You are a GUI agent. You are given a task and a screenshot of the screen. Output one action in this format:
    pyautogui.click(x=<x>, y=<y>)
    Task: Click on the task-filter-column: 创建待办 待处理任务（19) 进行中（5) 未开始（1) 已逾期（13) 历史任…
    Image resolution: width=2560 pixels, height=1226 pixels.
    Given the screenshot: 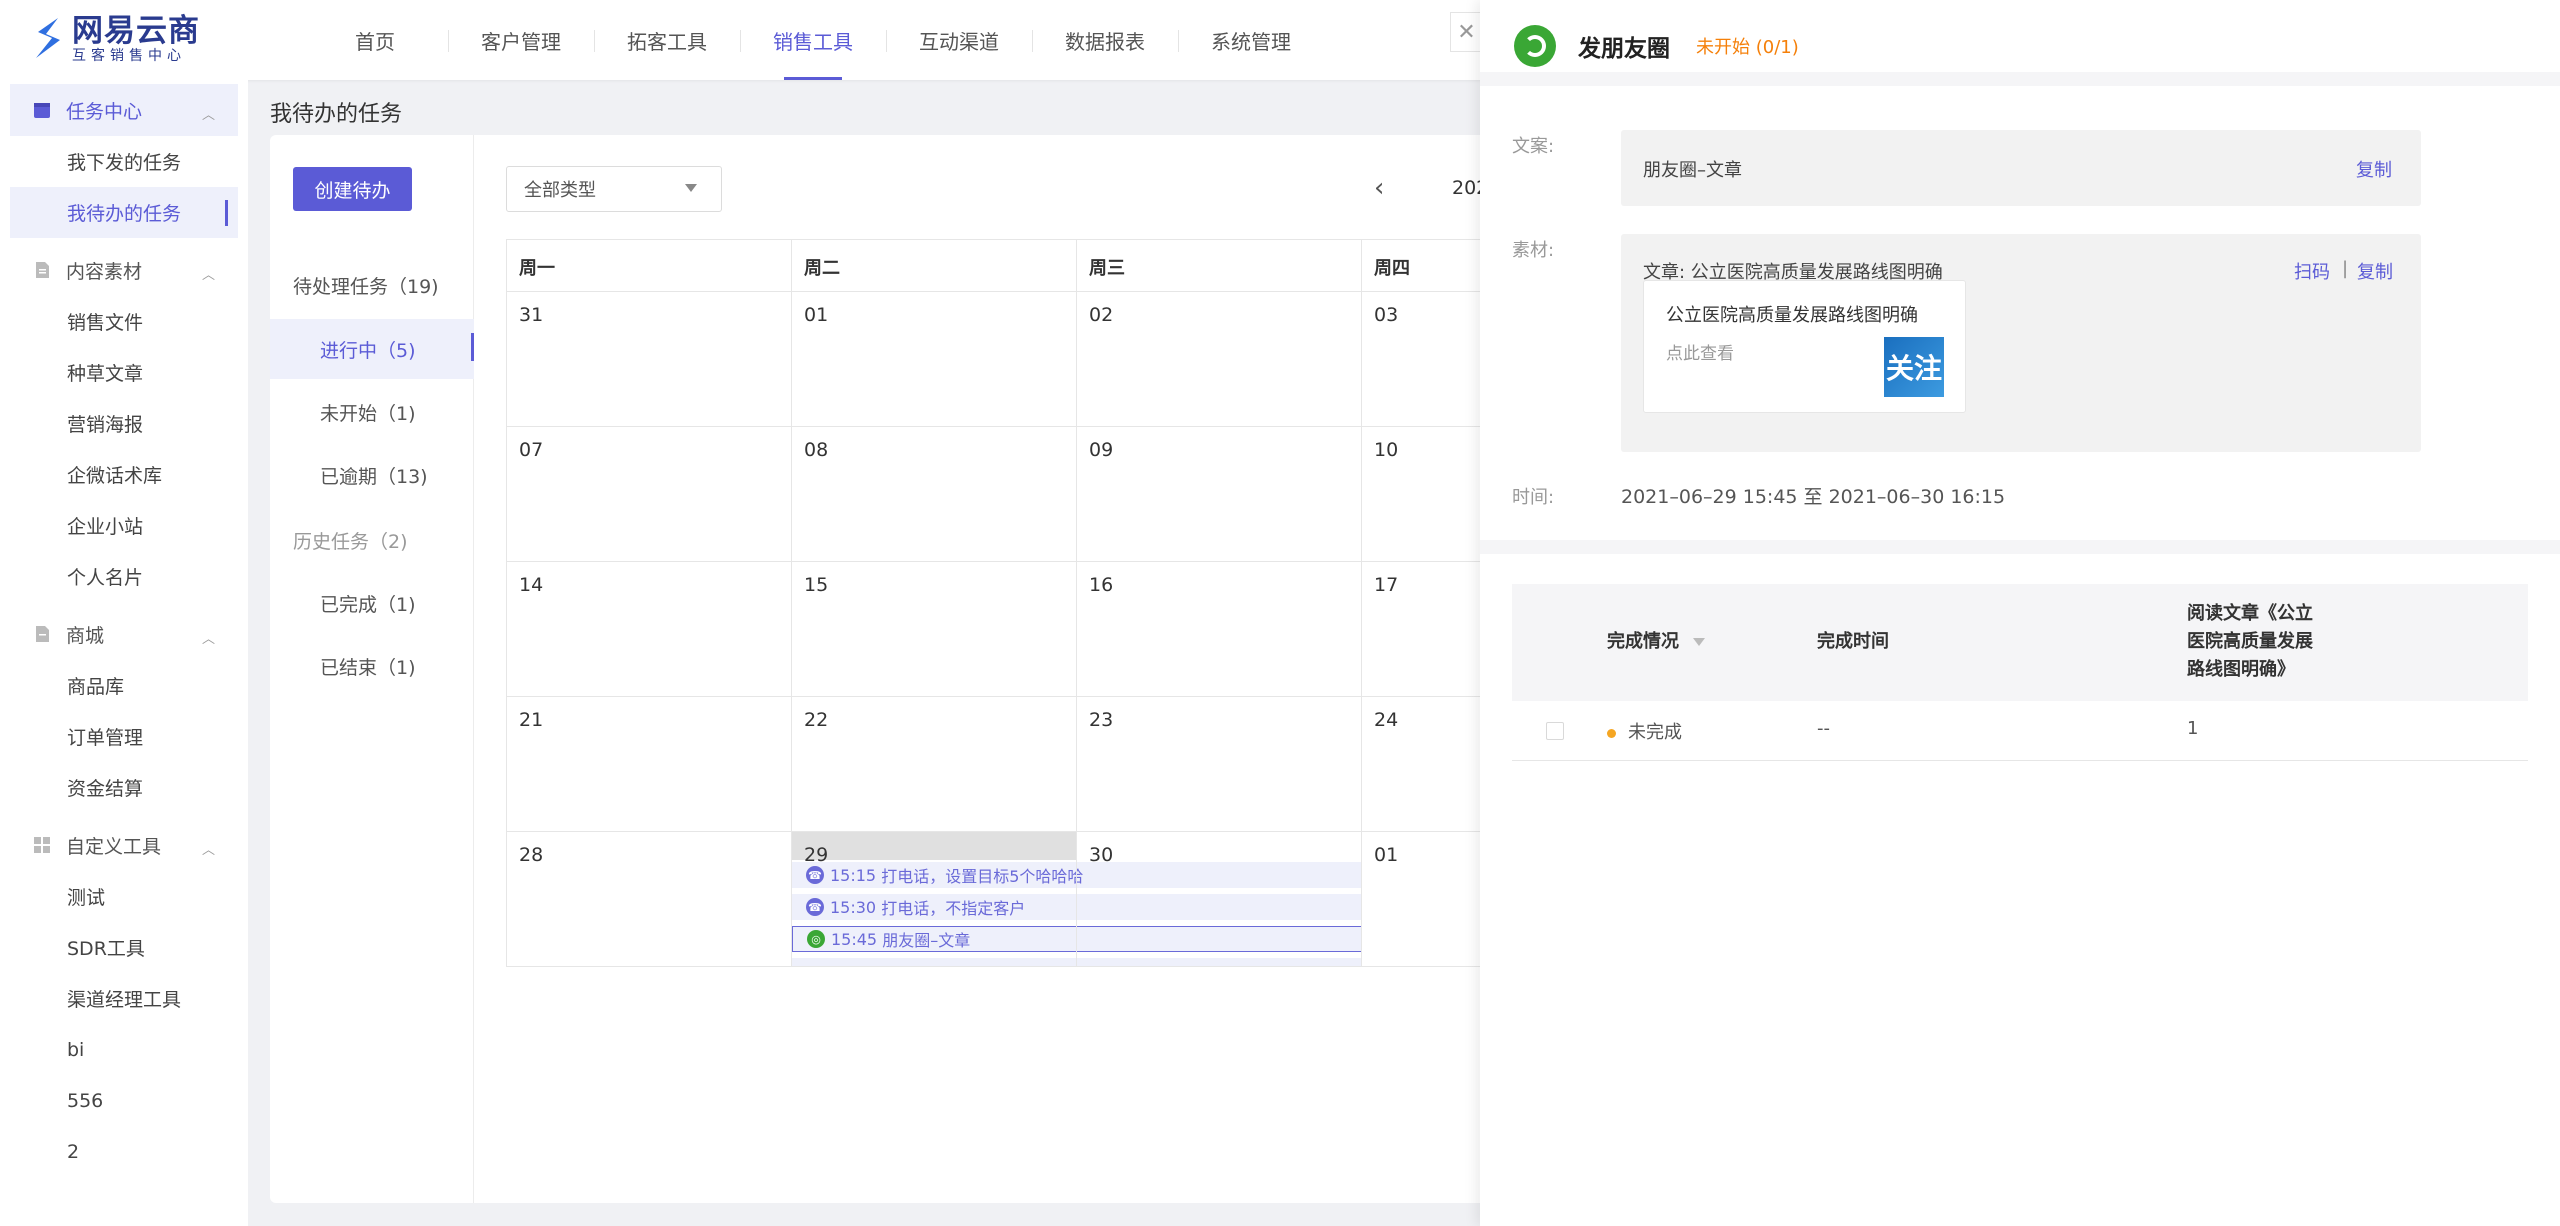 What is the action you would take?
    pyautogui.click(x=372, y=669)
    